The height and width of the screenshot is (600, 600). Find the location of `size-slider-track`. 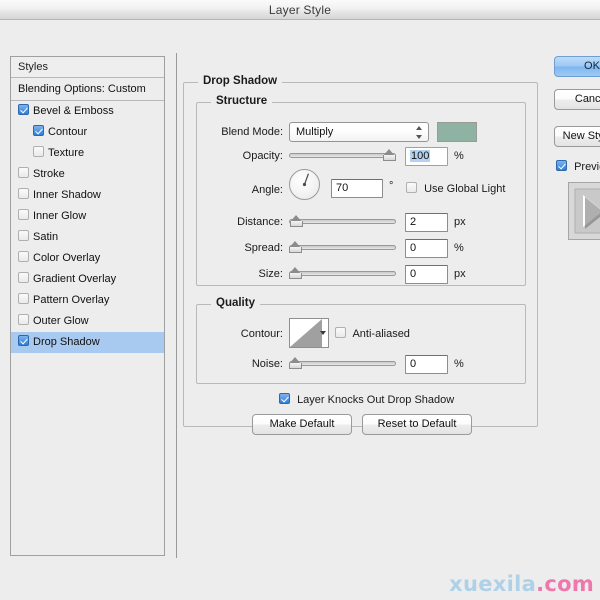

size-slider-track is located at coordinates (342, 273).